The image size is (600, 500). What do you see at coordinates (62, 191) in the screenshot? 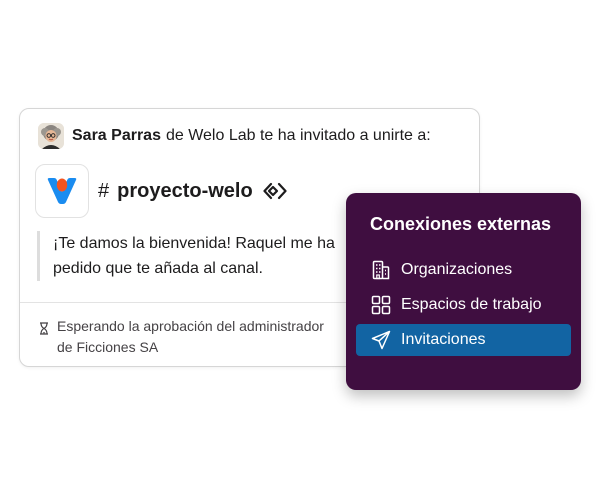
I see `welo-logo` at bounding box center [62, 191].